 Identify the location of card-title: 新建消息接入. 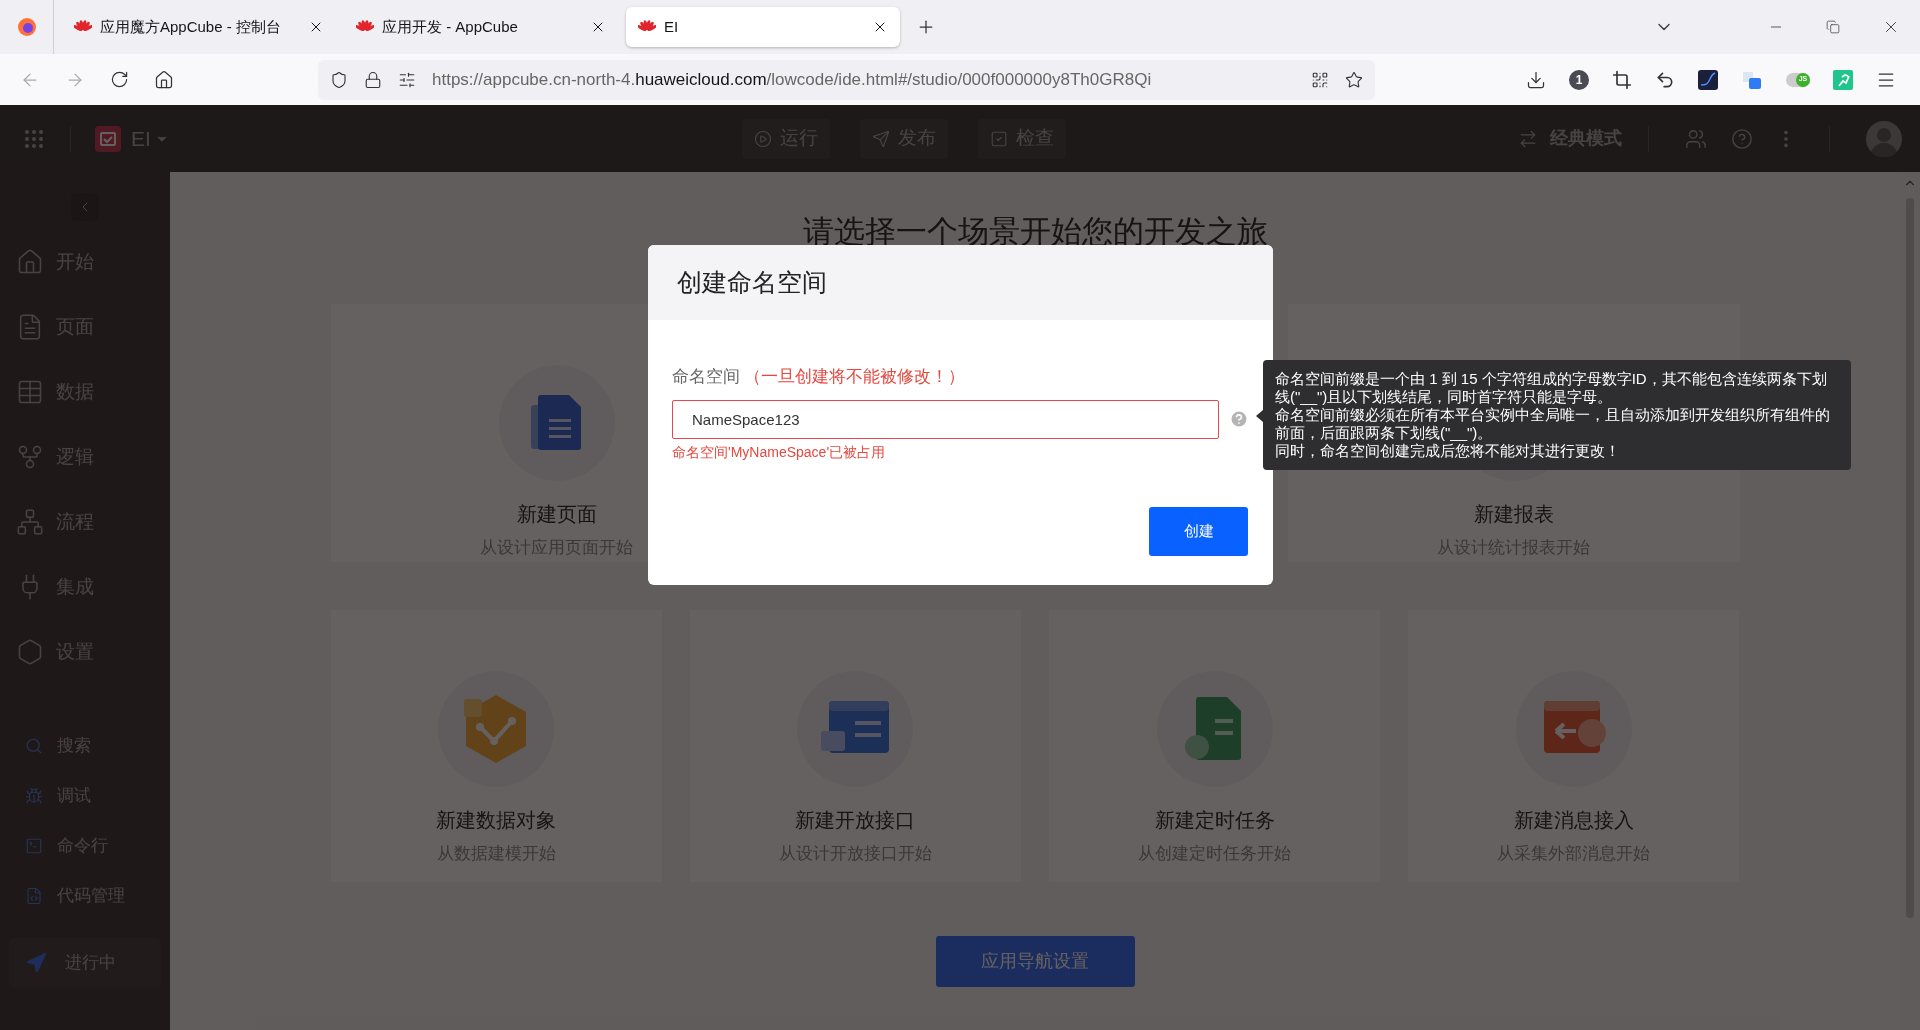
(1574, 820).